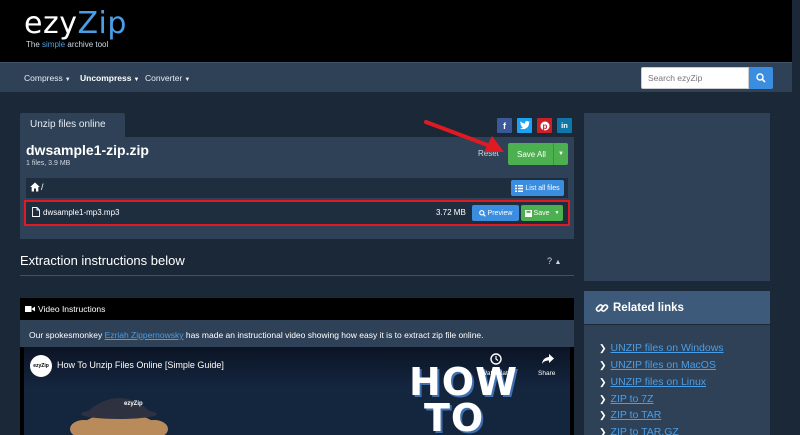 The height and width of the screenshot is (435, 800). I want to click on file-row: dwsample1-mp3.mp3 3.72 MB Preview Save ▼, so click(297, 213).